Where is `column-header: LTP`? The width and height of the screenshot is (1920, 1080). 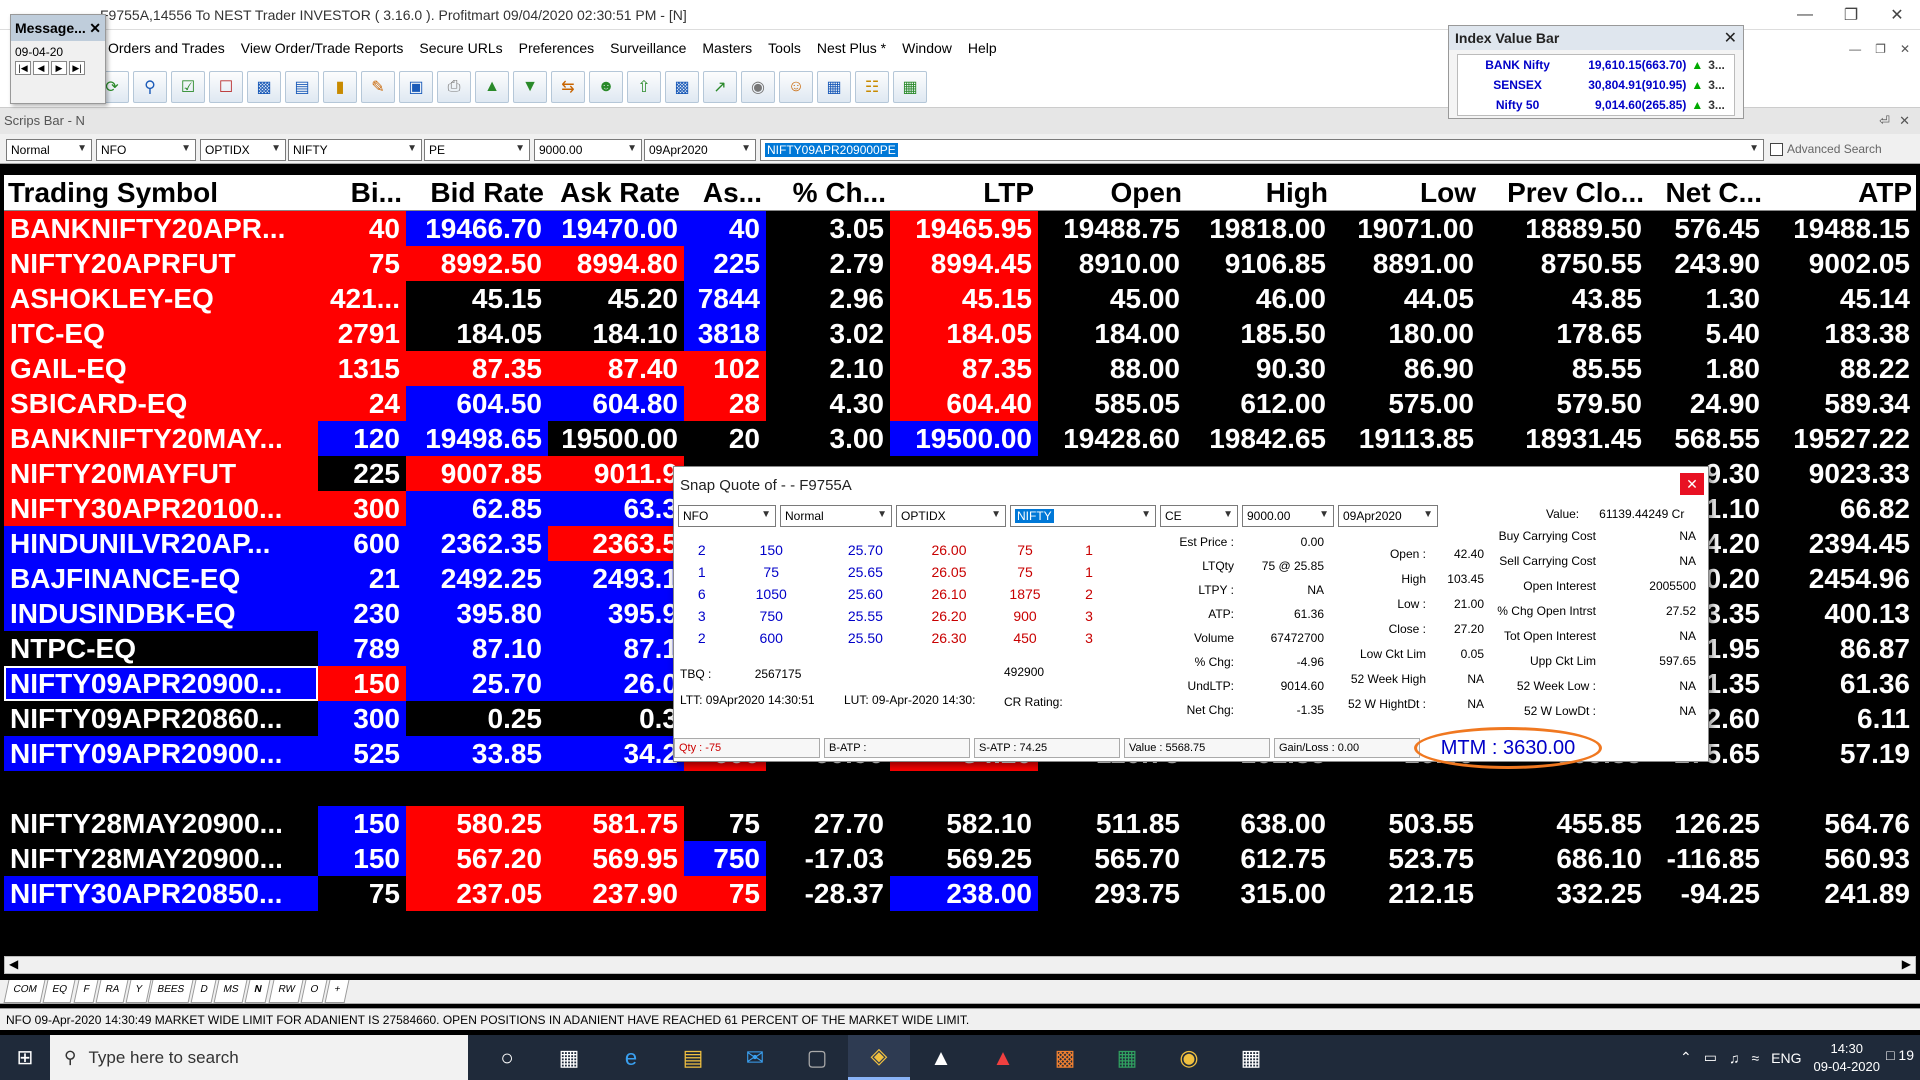 column-header: LTP is located at coordinates (964, 192).